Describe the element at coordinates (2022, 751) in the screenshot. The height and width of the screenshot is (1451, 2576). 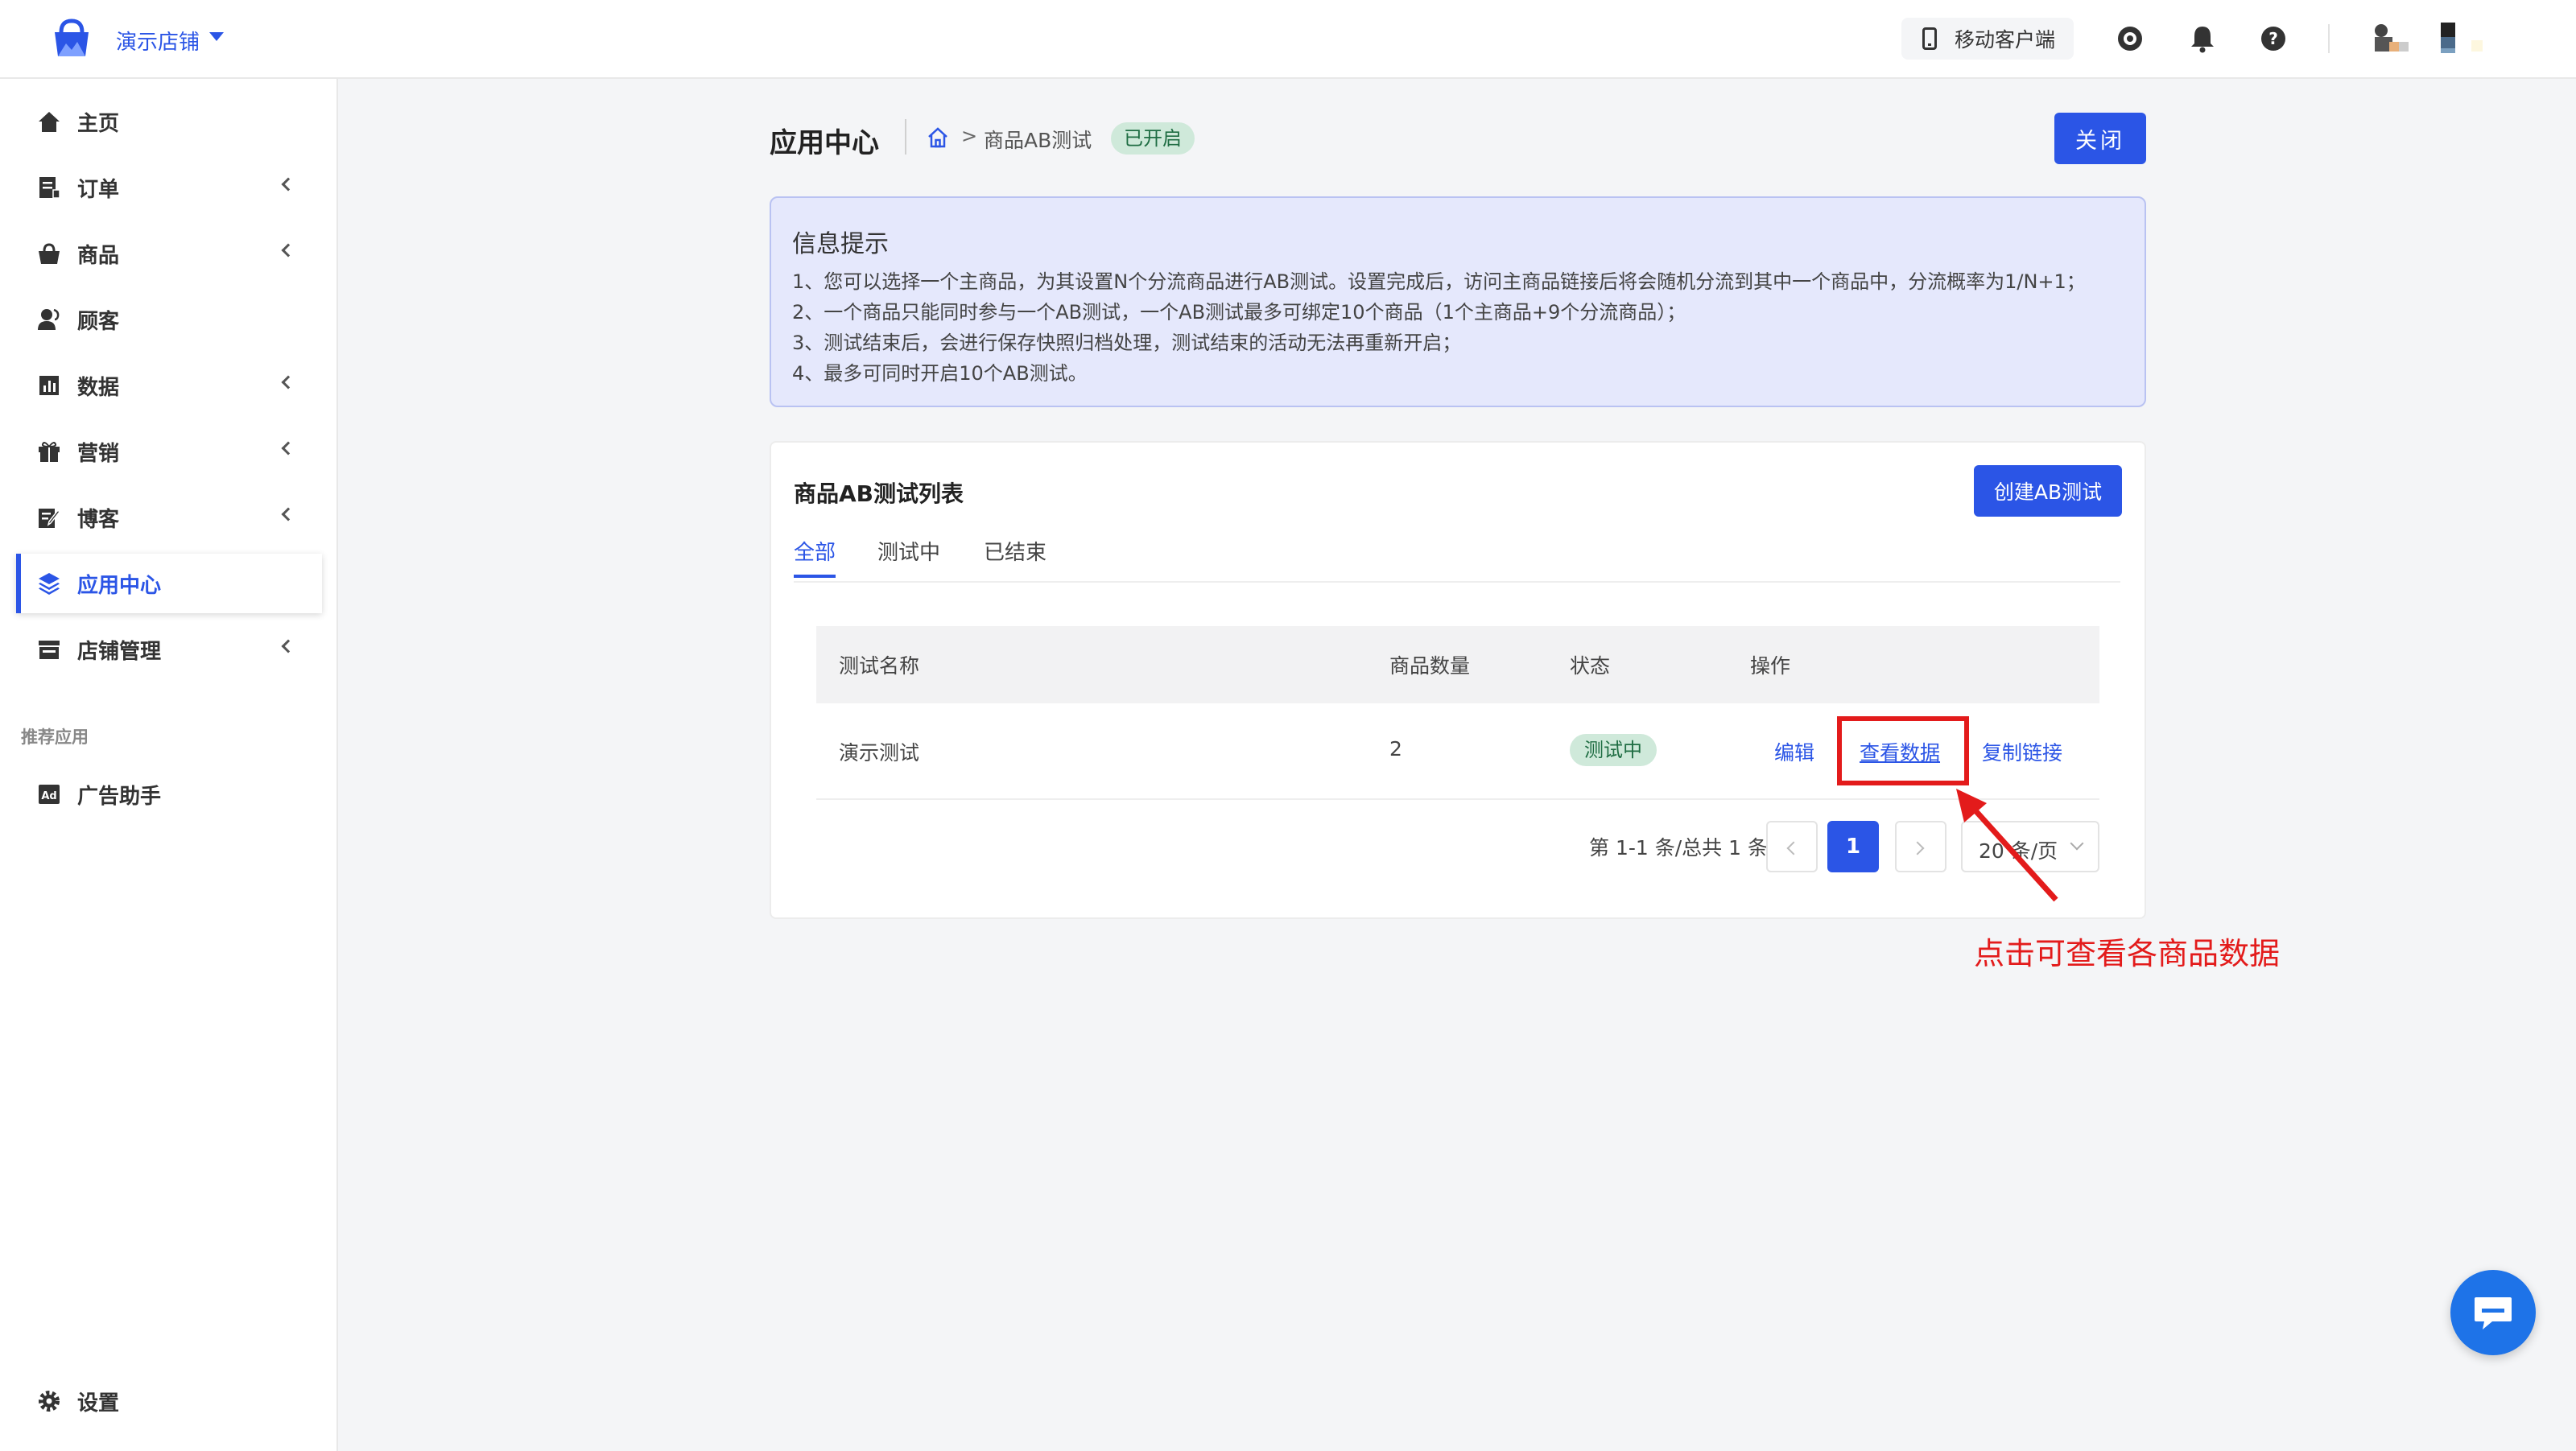
I see `copy-link-link: 复制链接` at that location.